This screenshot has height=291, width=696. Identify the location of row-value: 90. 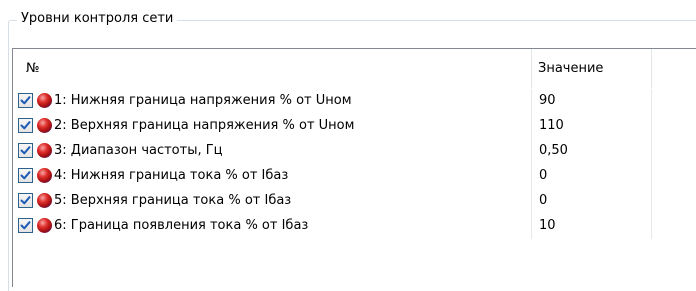
(547, 101).